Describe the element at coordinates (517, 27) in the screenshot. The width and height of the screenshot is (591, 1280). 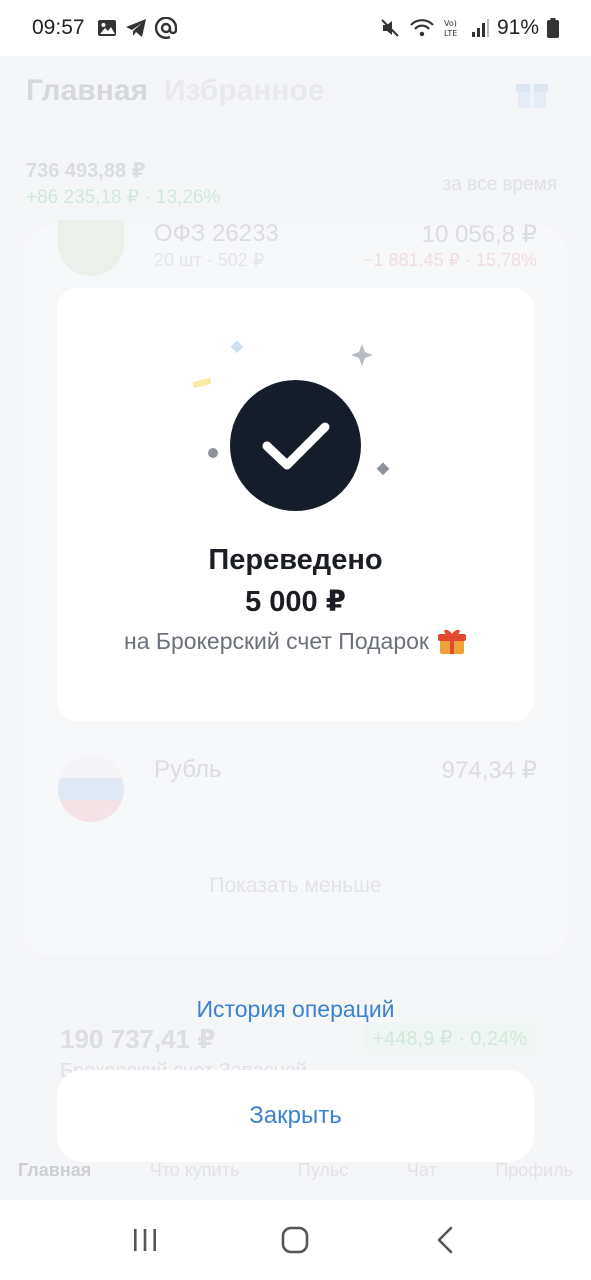
I see `battery-percent: 91%` at that location.